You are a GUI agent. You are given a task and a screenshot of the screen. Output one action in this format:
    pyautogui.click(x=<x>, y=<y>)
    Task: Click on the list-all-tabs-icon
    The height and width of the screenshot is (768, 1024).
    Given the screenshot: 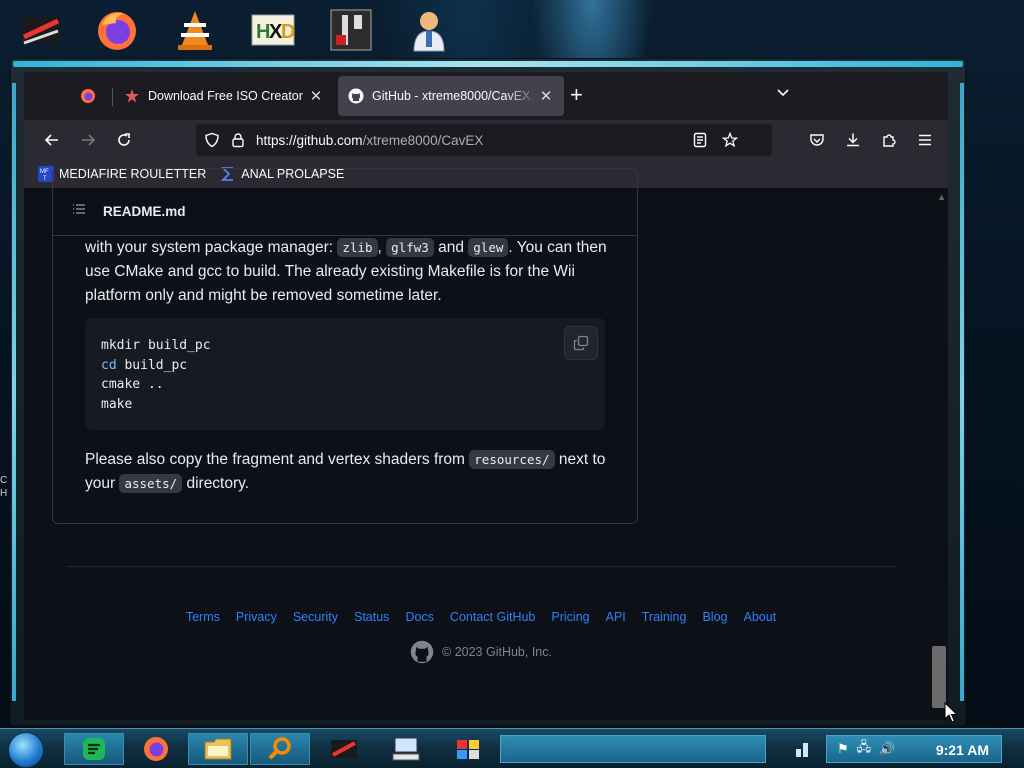 What is the action you would take?
    pyautogui.click(x=783, y=95)
    